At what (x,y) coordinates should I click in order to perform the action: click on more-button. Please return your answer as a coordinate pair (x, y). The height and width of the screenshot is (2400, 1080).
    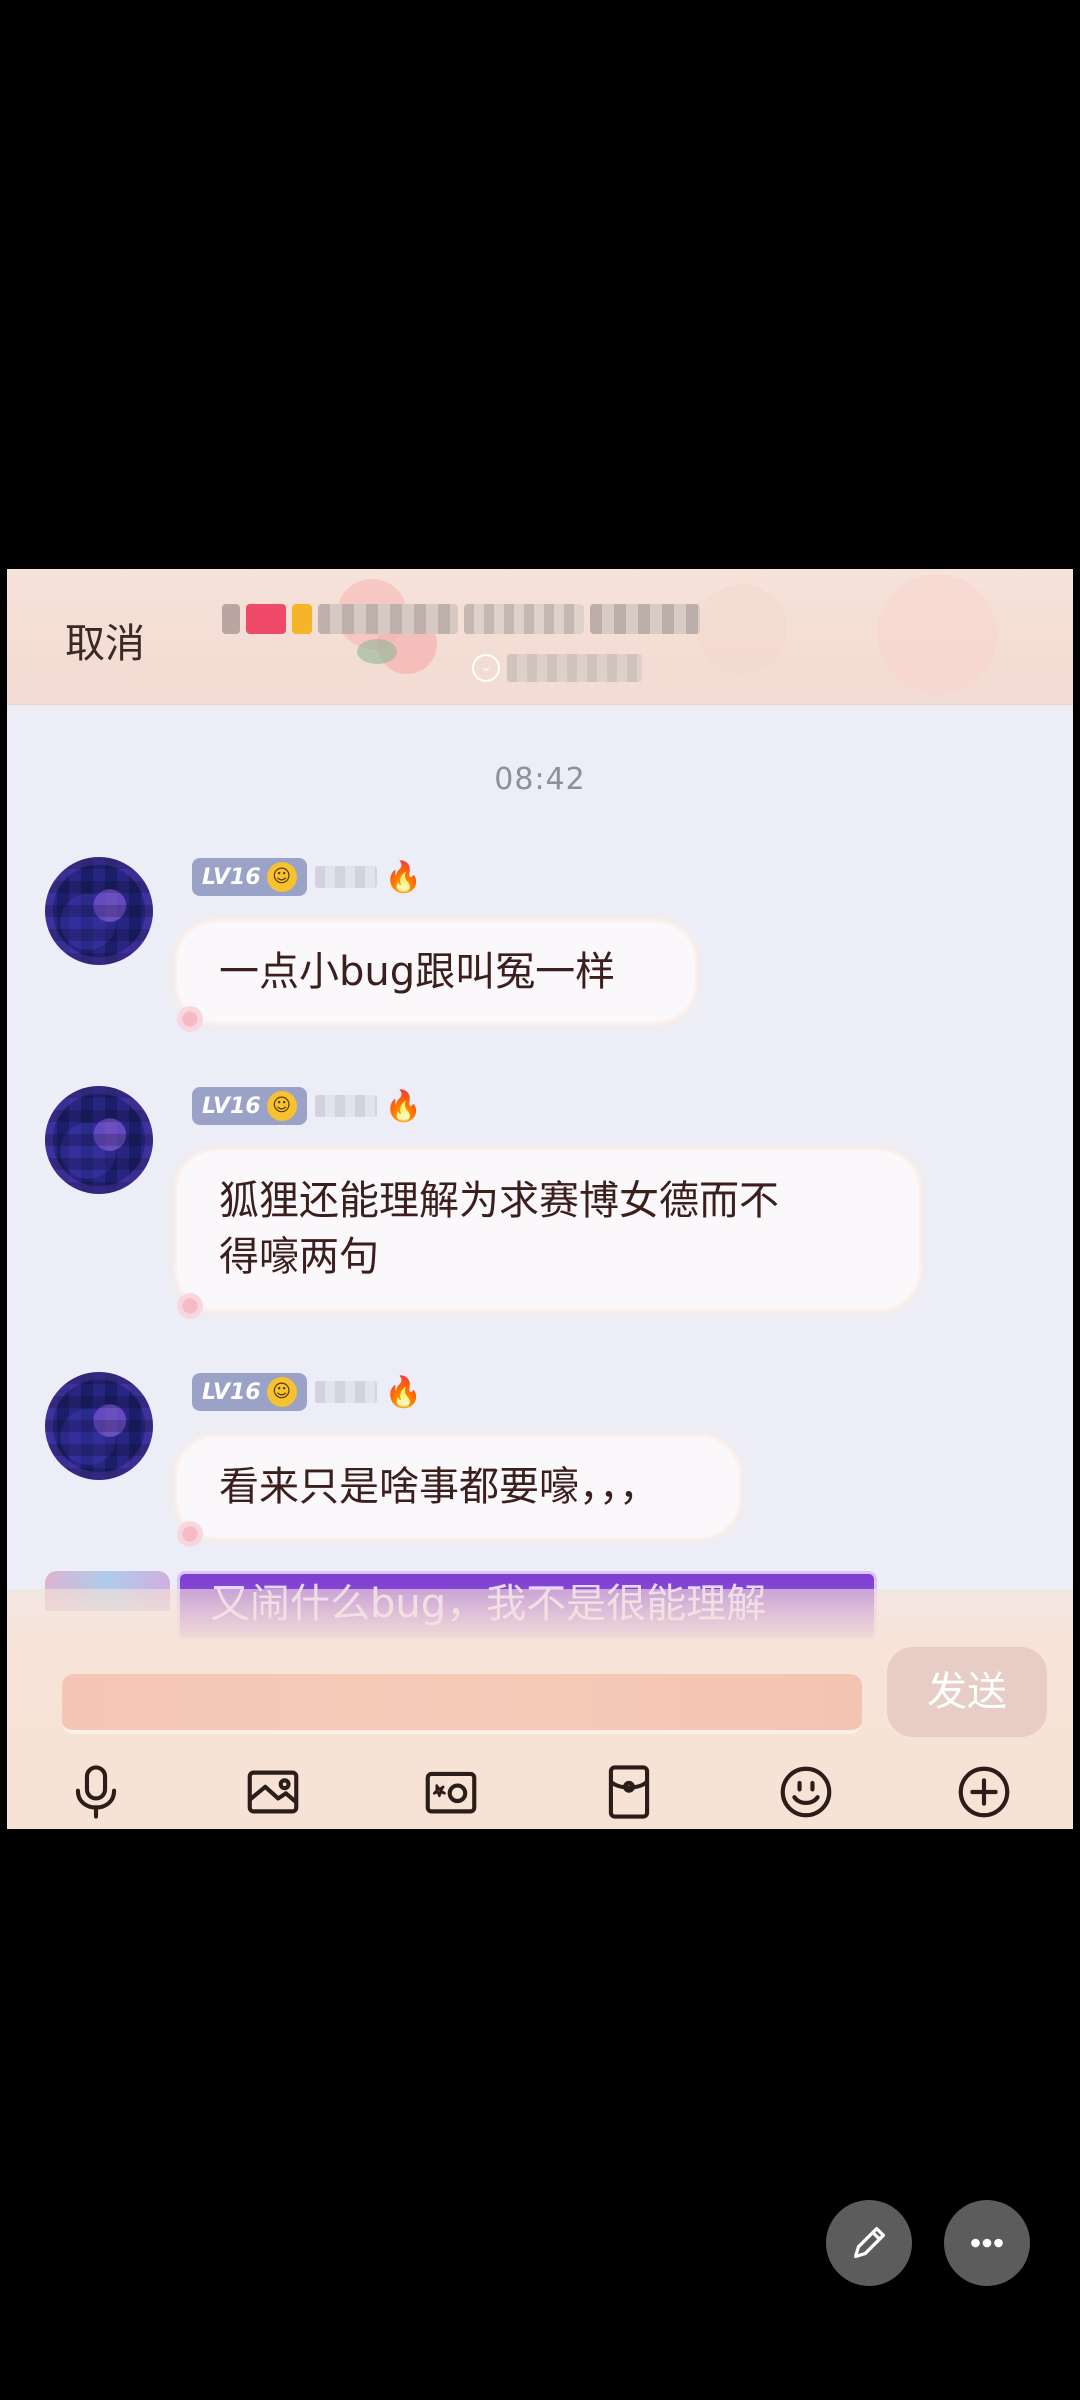
    Looking at the image, I should click on (987, 2243).